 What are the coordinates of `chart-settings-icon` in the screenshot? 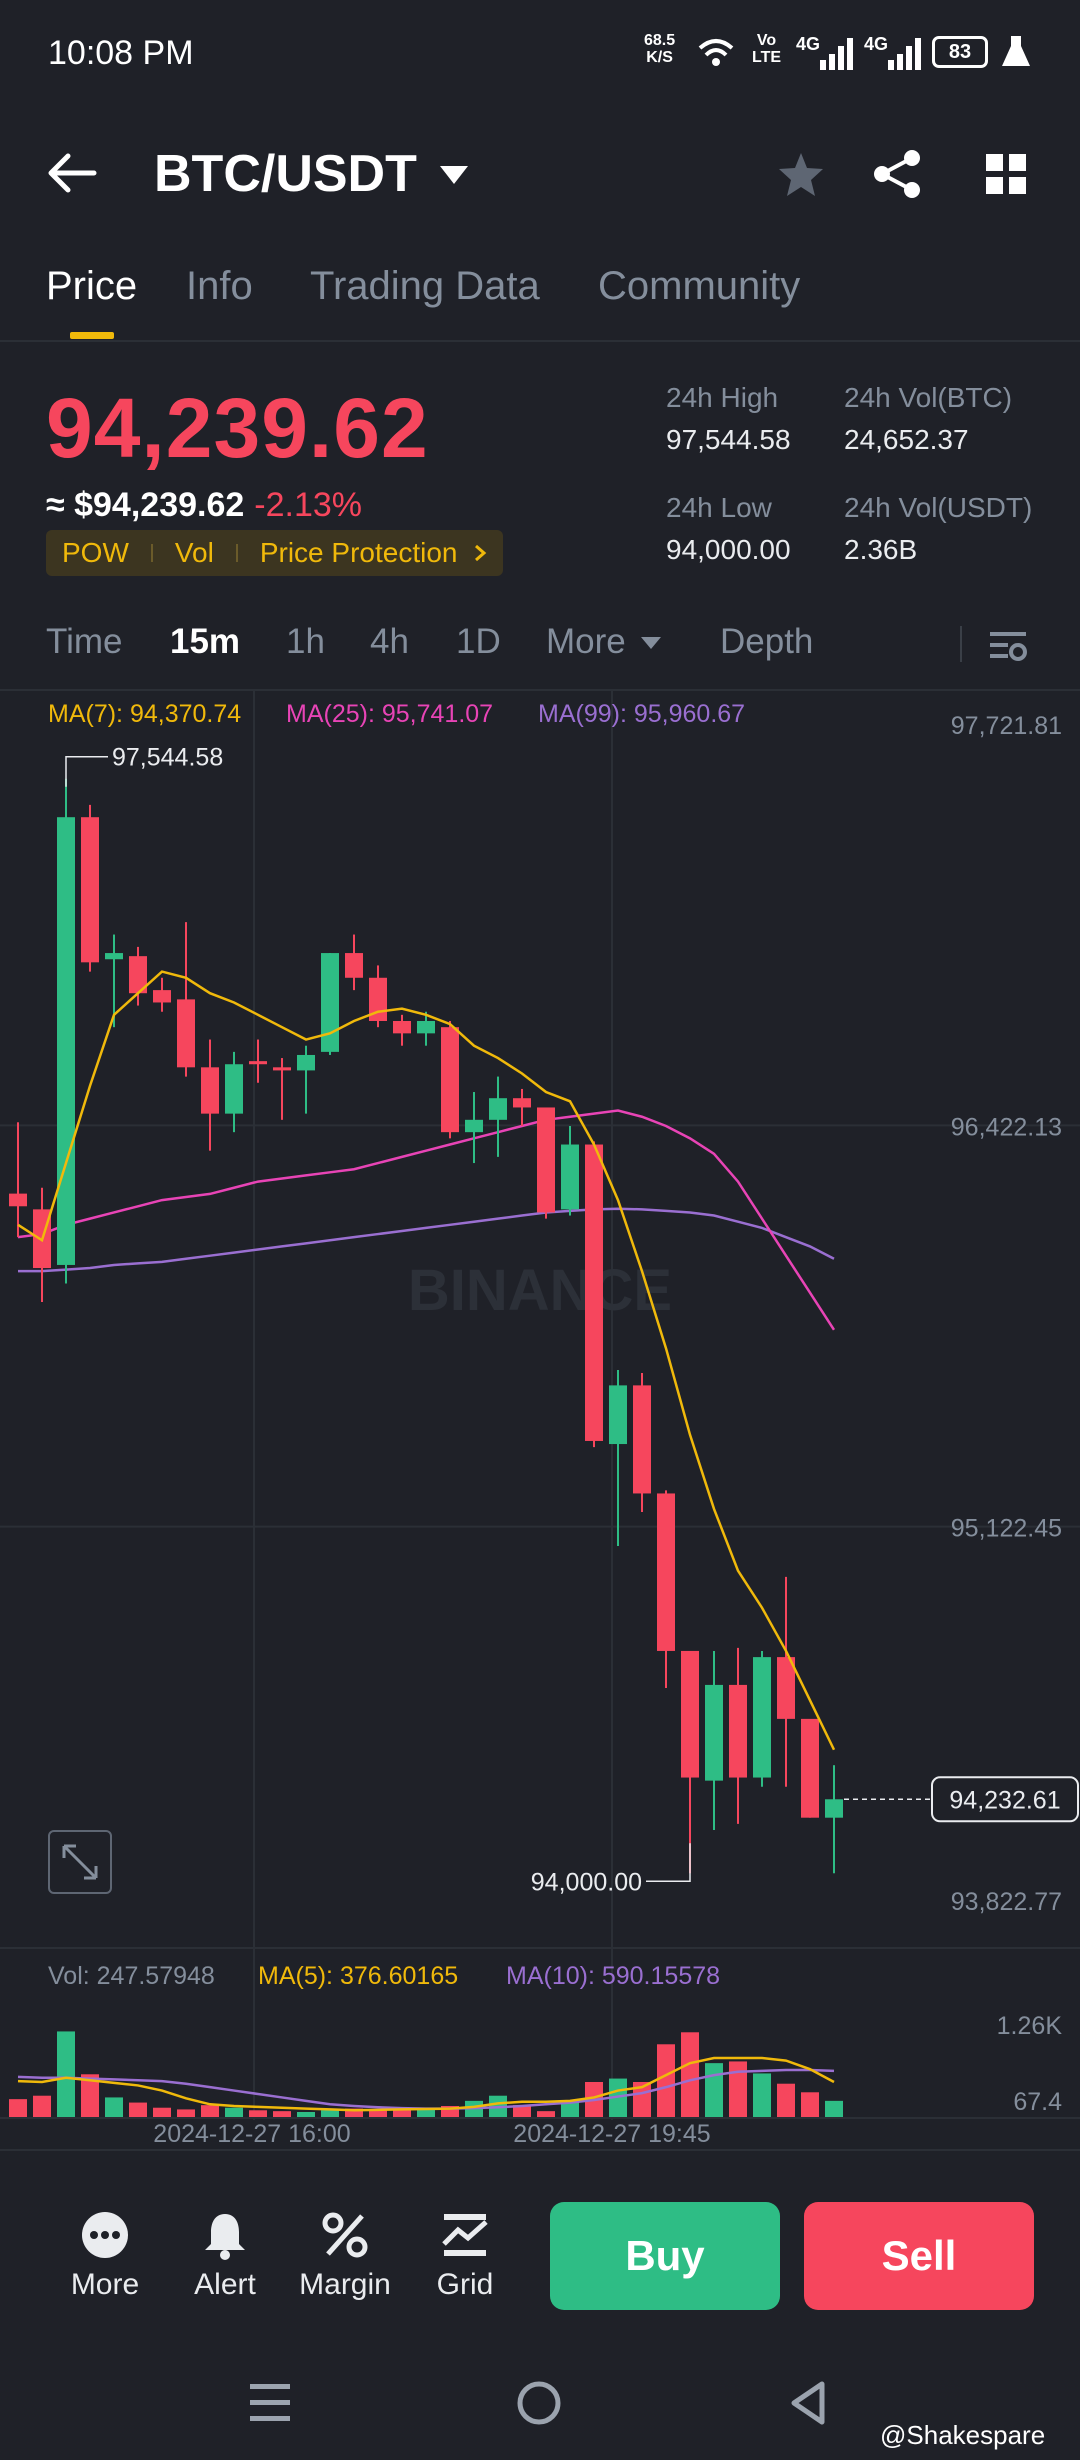 It's located at (1008, 646).